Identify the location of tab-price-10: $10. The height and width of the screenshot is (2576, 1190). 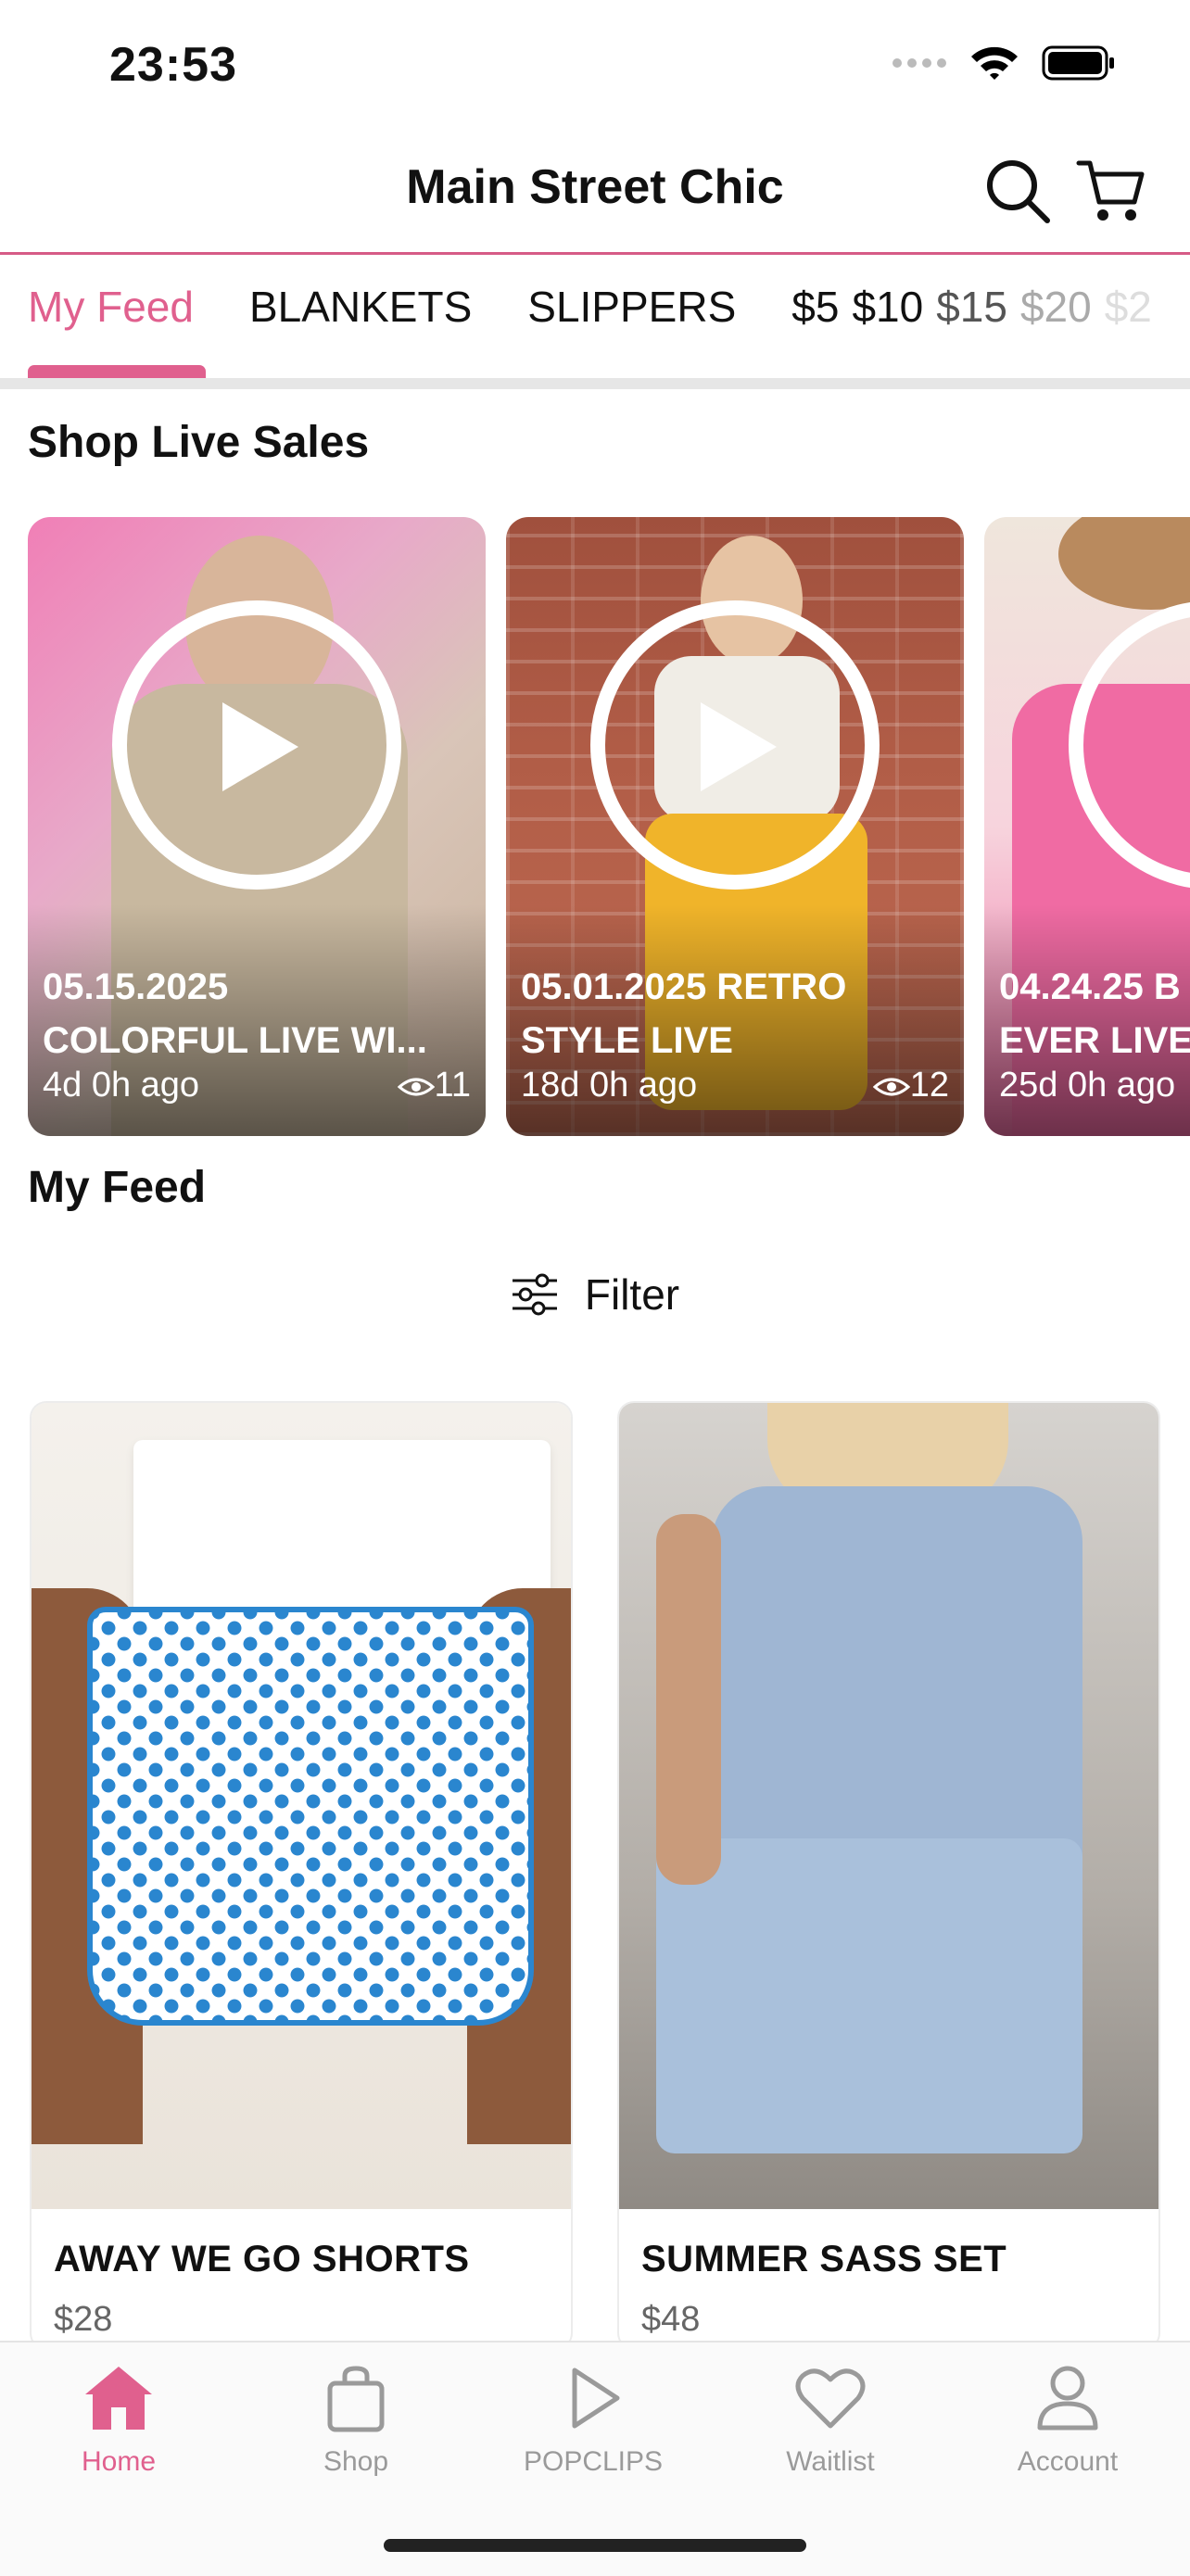
(887, 307).